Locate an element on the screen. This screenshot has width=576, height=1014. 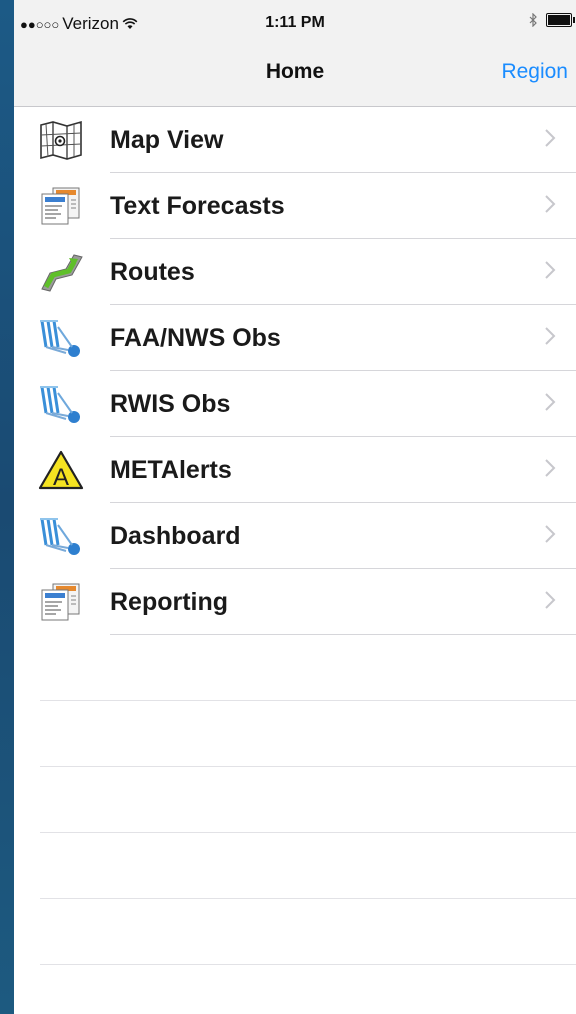
alert-triangle-icon: A is located at coordinates (61, 470).